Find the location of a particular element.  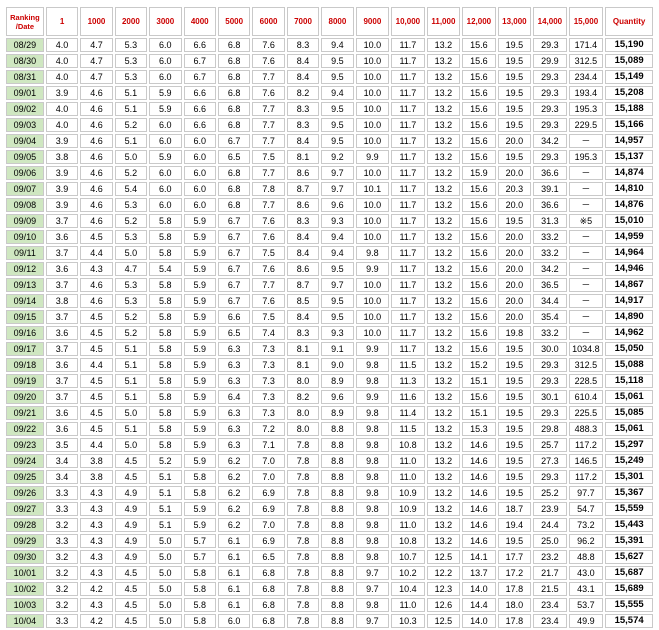

value-cell: 29.3 is located at coordinates (550, 109).